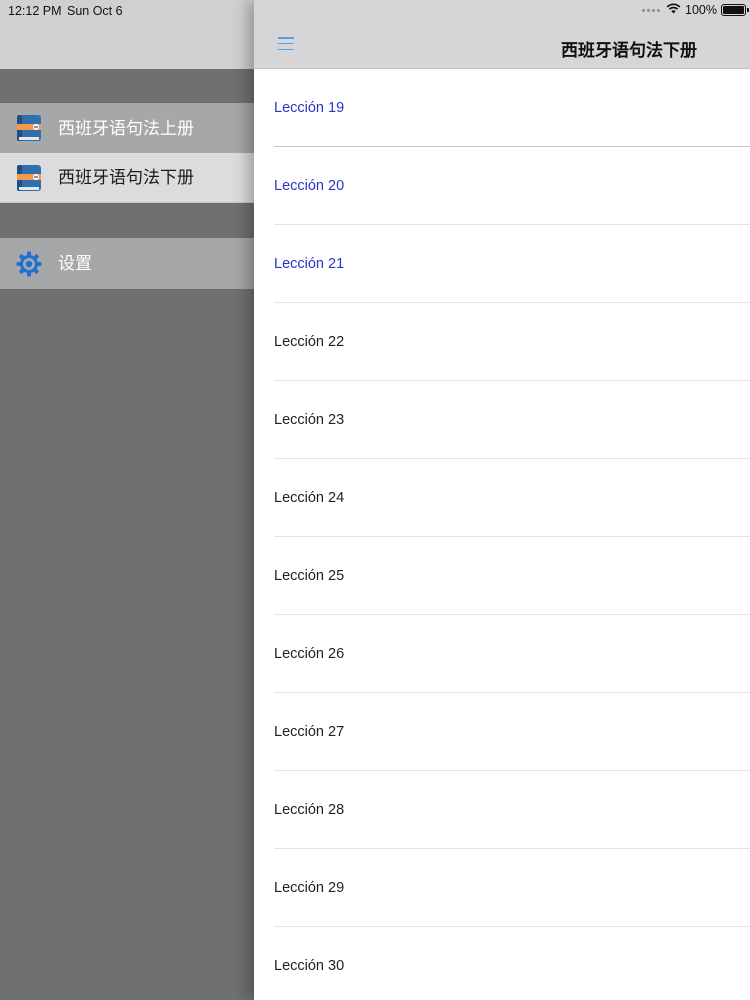 This screenshot has height=1000, width=750. Describe the element at coordinates (651, 10) in the screenshot. I see `multitasking-dots-icon` at that location.